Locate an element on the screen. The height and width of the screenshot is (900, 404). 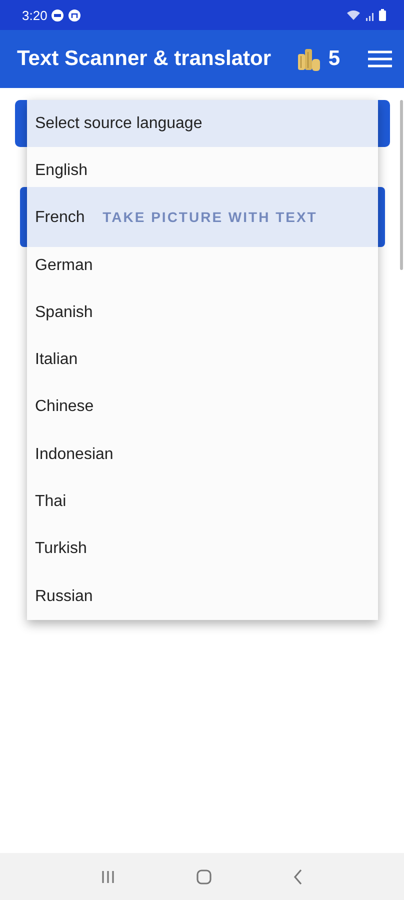
language-option: Chinese is located at coordinates (64, 407).